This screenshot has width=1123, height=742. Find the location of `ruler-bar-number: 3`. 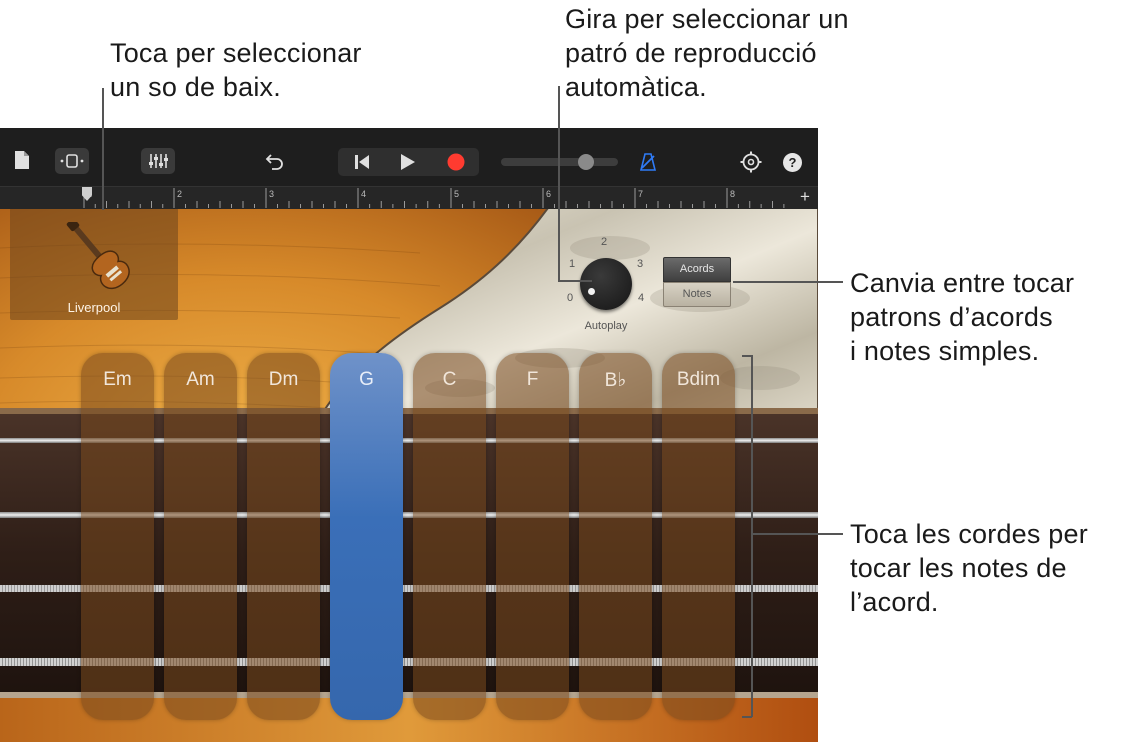

ruler-bar-number: 3 is located at coordinates (272, 194).